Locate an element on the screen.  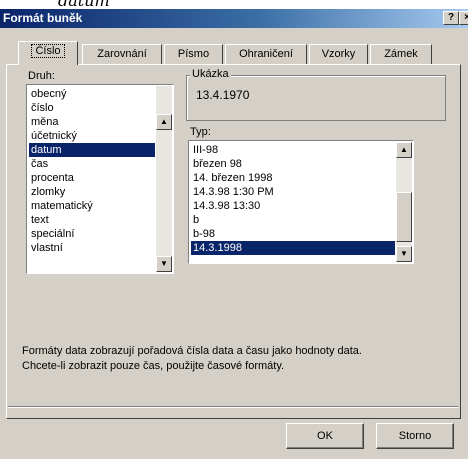
tab-pismo: Písmo is located at coordinates (193, 54).